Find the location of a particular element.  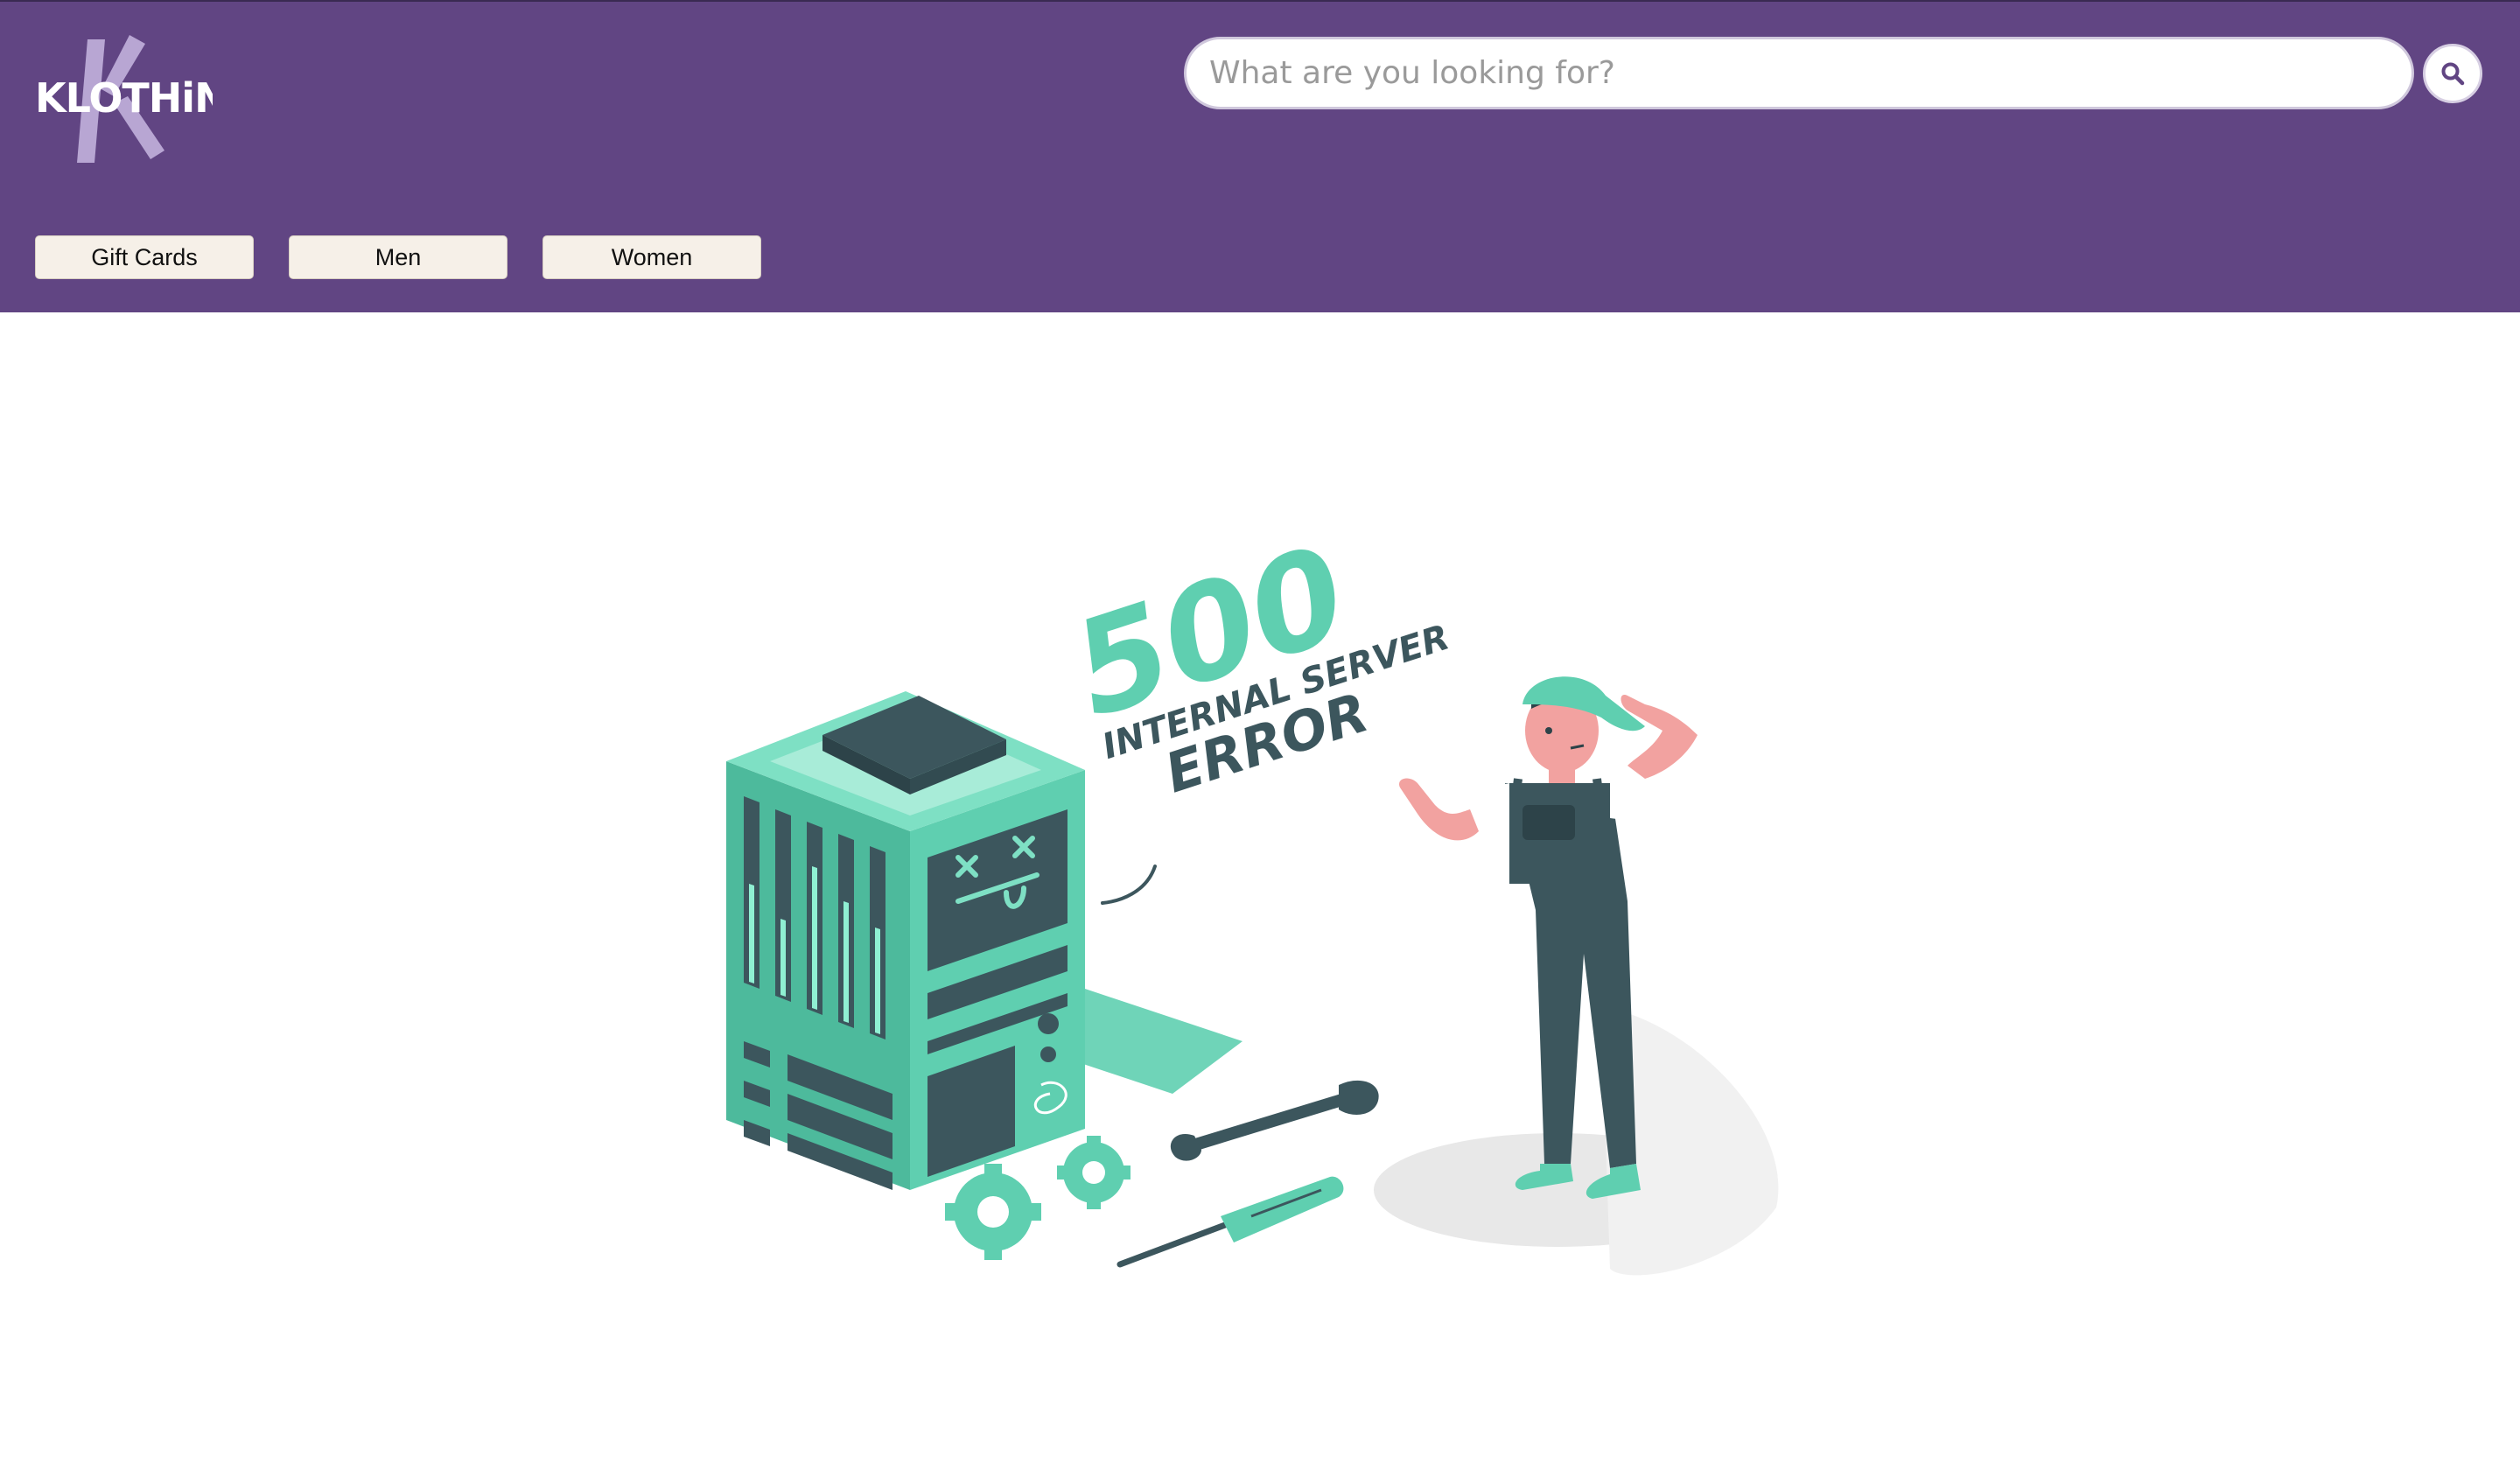

search-icon is located at coordinates (2453, 74).